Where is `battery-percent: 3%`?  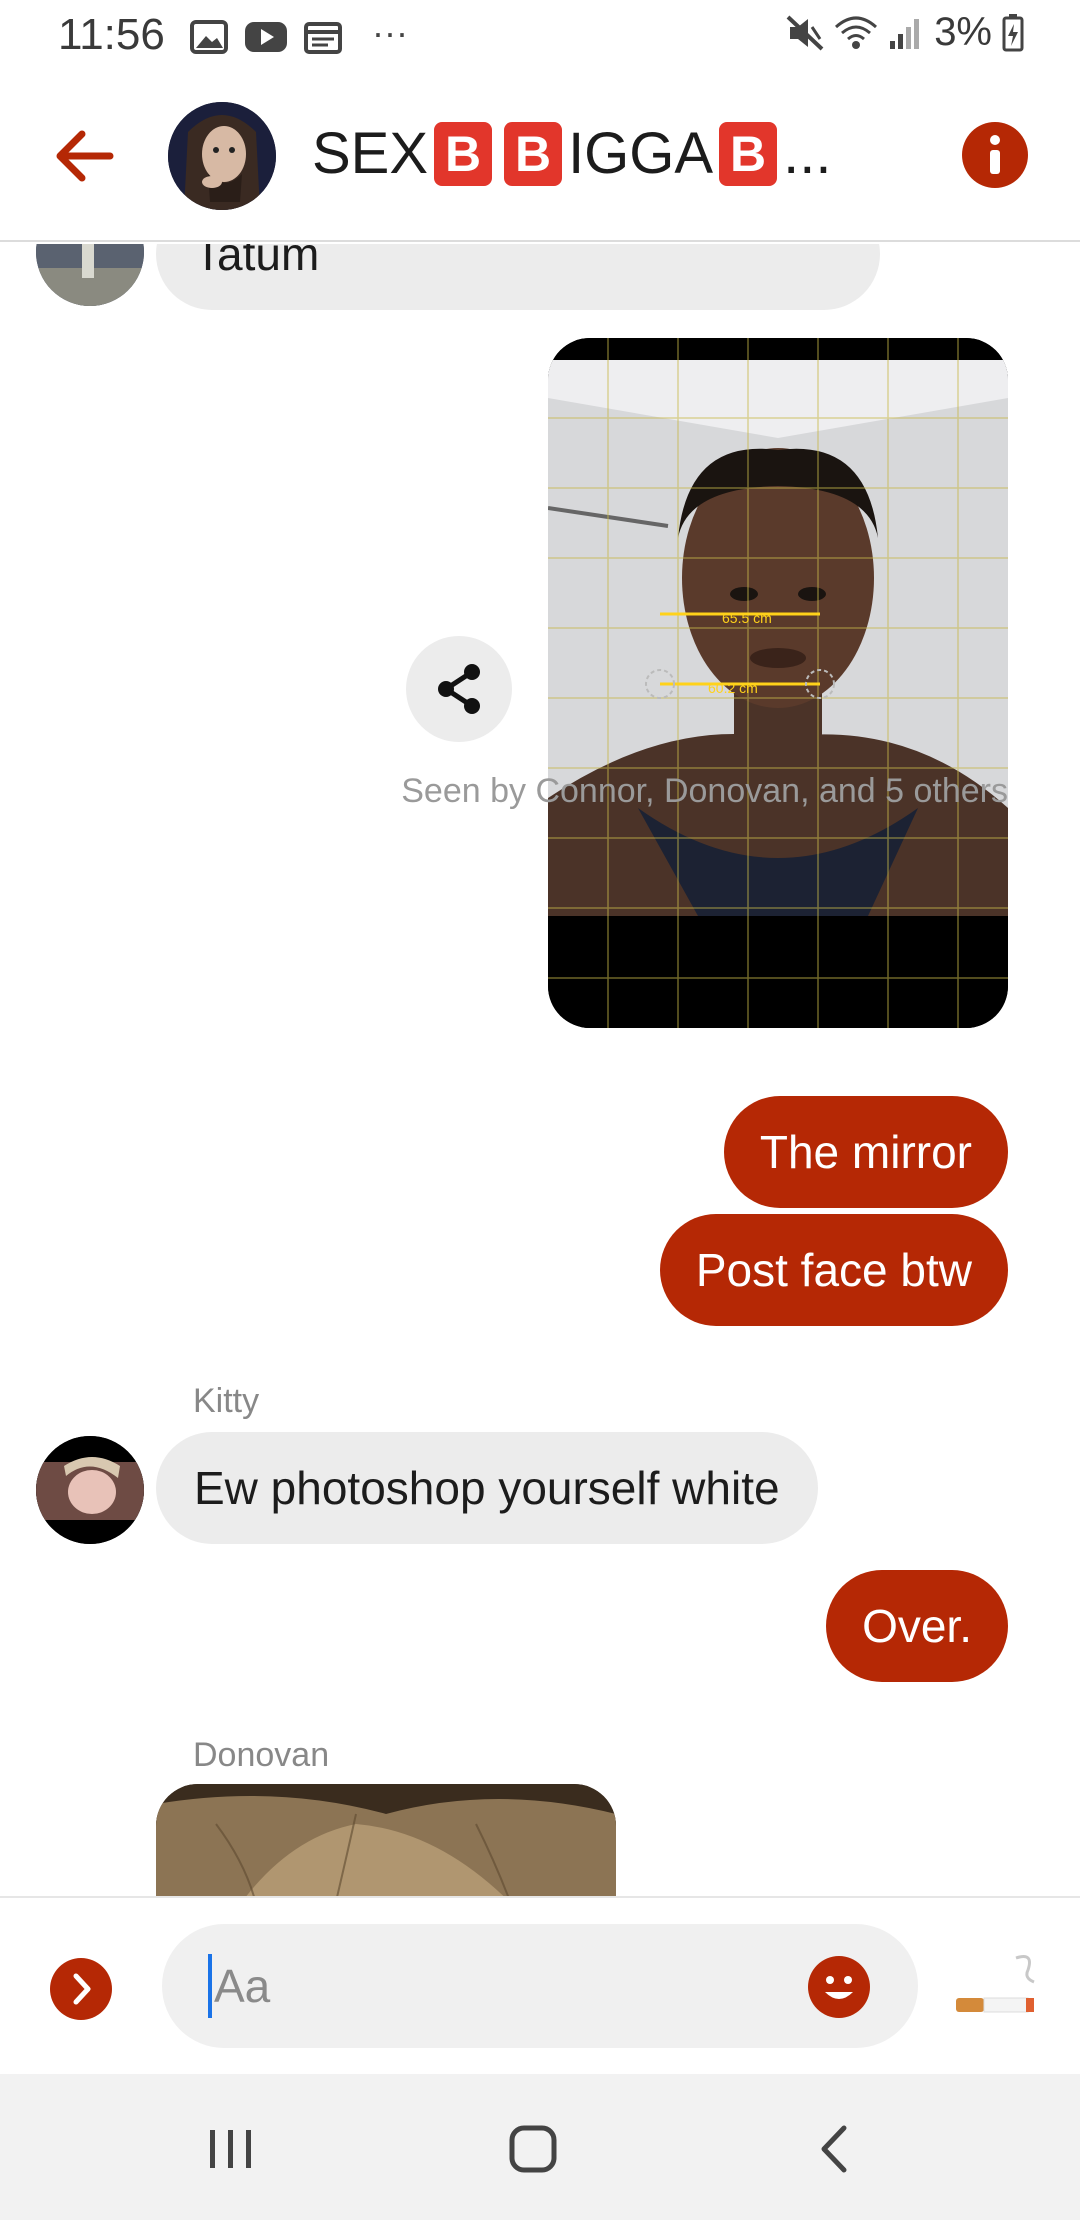
battery-percent: 3% is located at coordinates (963, 32).